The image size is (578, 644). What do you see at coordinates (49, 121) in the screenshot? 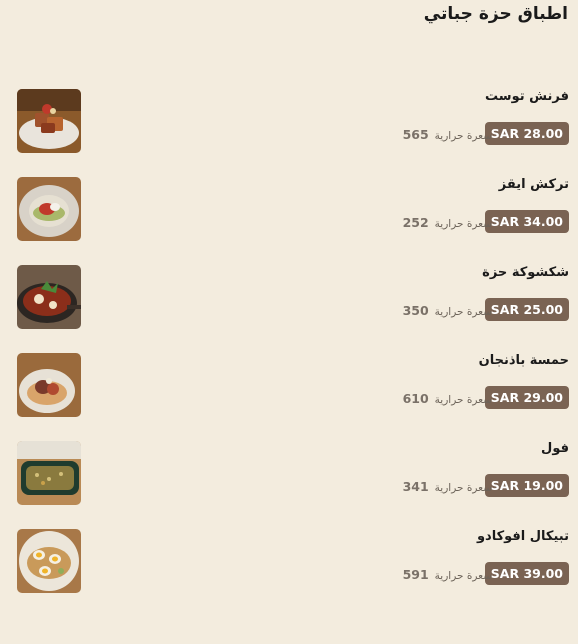
I see `french-toast-photo` at bounding box center [49, 121].